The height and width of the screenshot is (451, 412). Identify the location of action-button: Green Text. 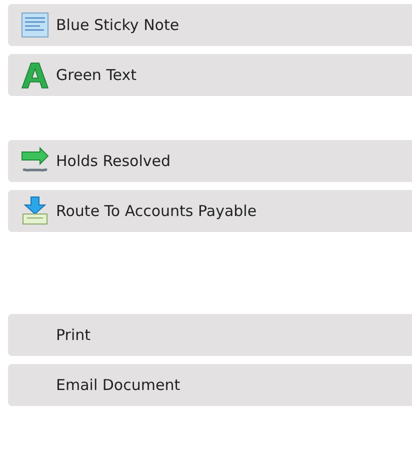
(210, 75).